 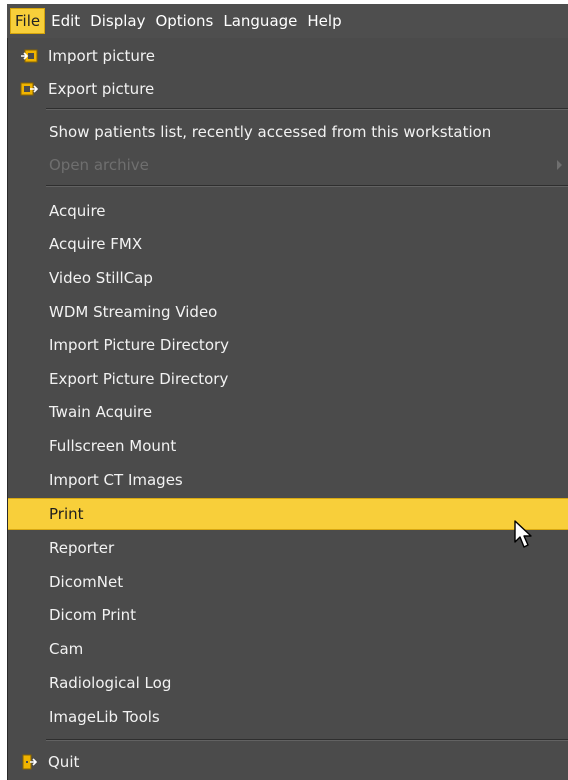 I want to click on menu-item-radiological-log: Radiological Log, so click(x=288, y=683).